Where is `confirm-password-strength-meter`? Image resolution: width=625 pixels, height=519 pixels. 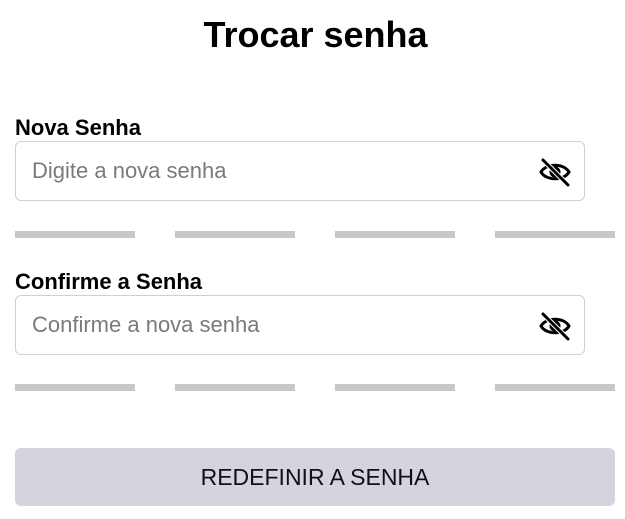 confirm-password-strength-meter is located at coordinates (315, 387).